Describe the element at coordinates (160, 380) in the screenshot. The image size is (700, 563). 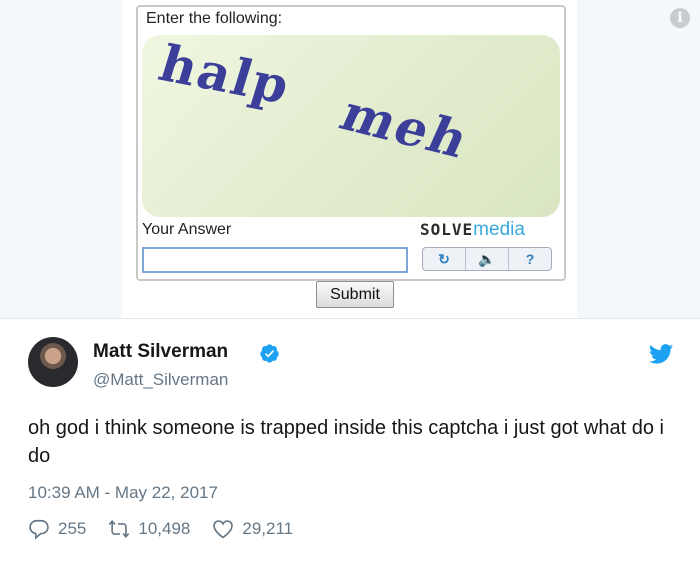
I see `author-handle: @Matt_Silverman` at that location.